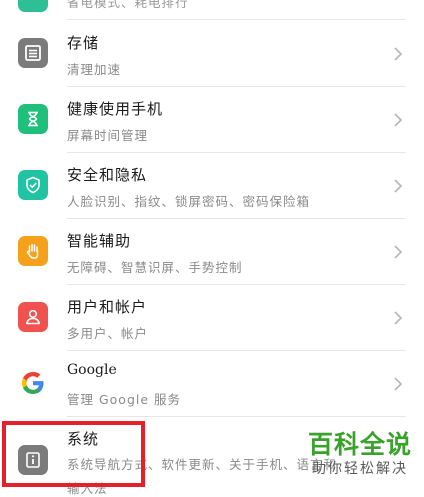  What do you see at coordinates (212, 251) in the screenshot?
I see `settings-item-accessibility: 智能辅助 无障碍、智慧识屏、手势控制` at bounding box center [212, 251].